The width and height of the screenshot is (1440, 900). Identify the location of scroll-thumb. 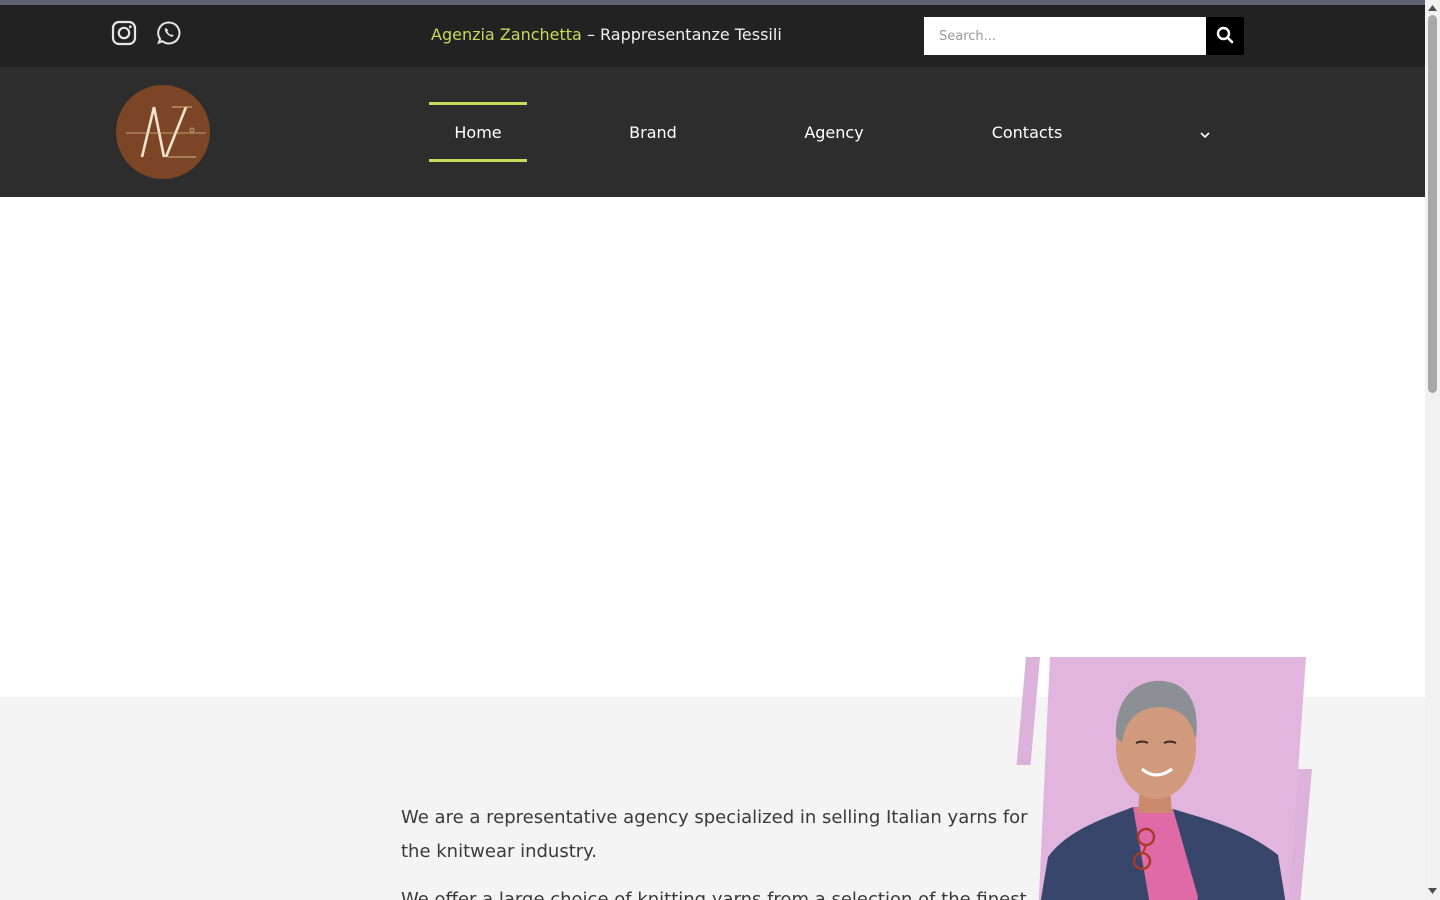
(1432, 204).